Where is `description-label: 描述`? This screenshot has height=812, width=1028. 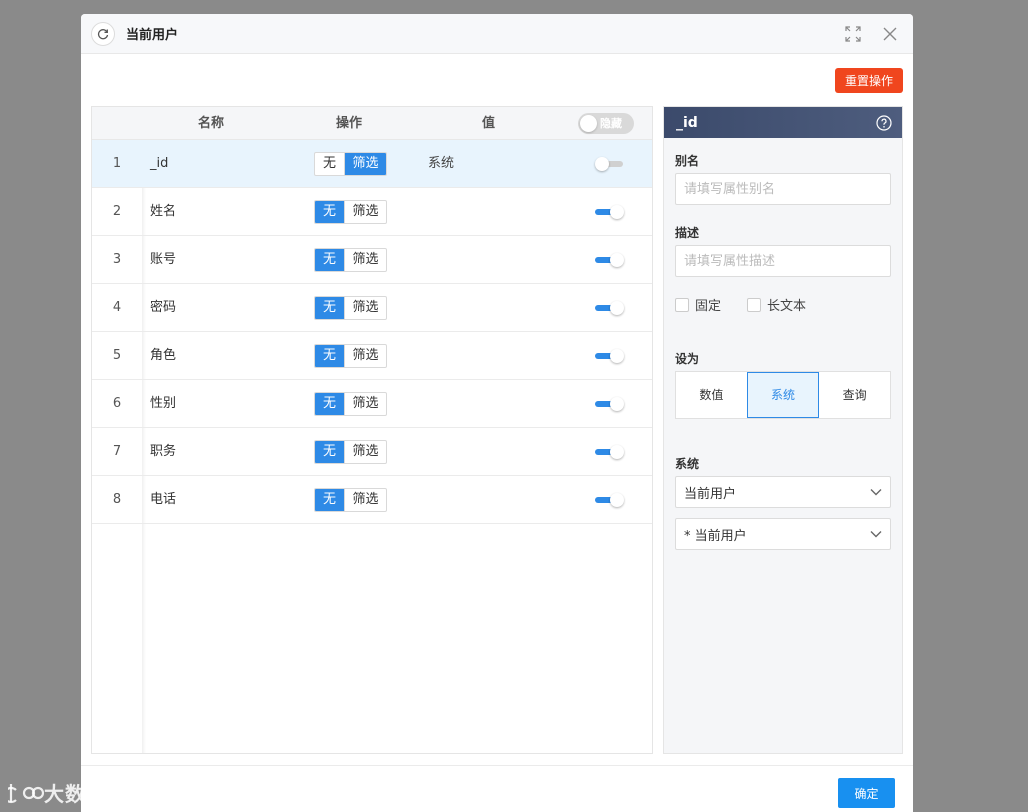 description-label: 描述 is located at coordinates (687, 233).